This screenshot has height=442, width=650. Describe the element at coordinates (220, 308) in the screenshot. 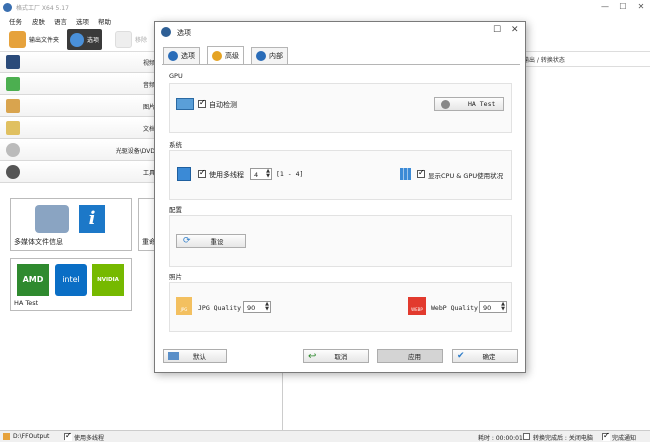

I see `jpg-quality-label: JPG Quality` at that location.